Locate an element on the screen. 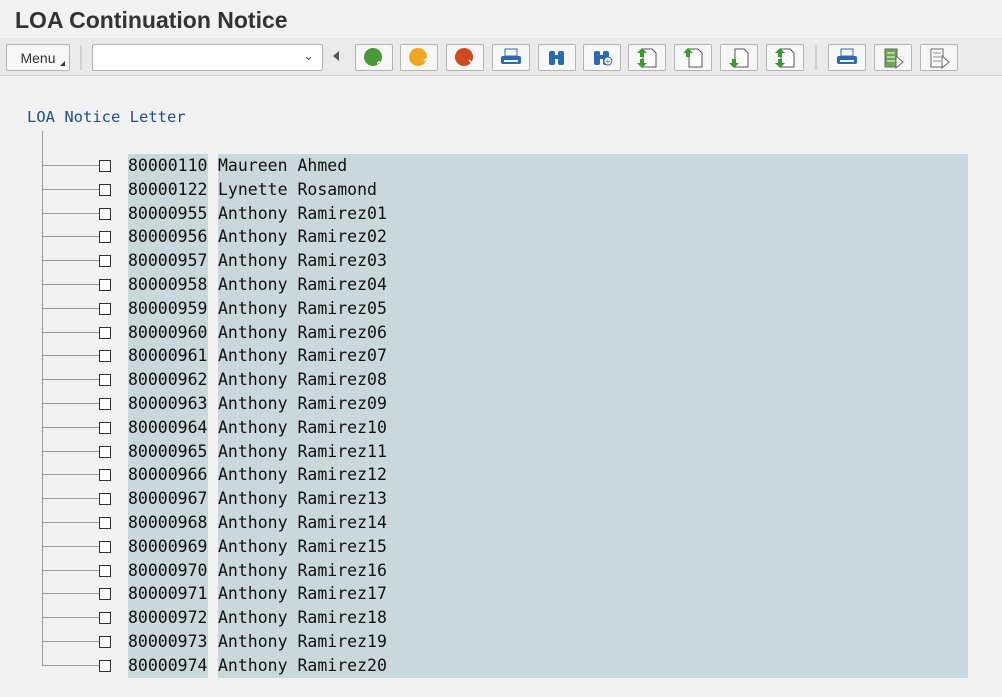  tree-item: 80000969 Anthony Ramirez15 is located at coordinates (484, 546).